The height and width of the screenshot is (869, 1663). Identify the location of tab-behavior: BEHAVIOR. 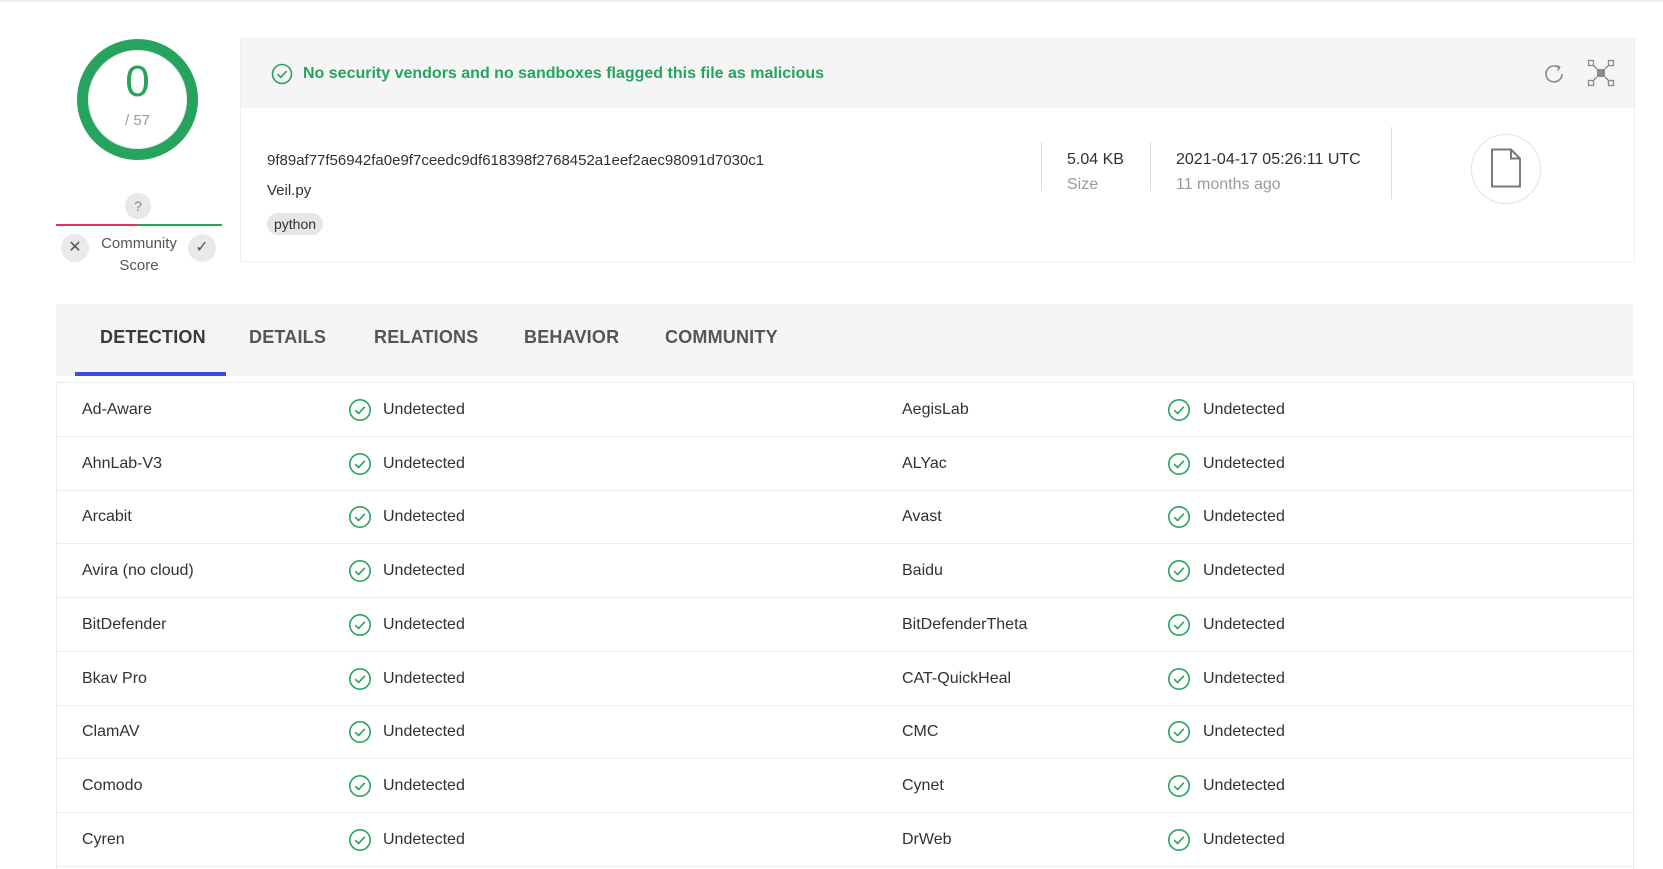
(571, 337).